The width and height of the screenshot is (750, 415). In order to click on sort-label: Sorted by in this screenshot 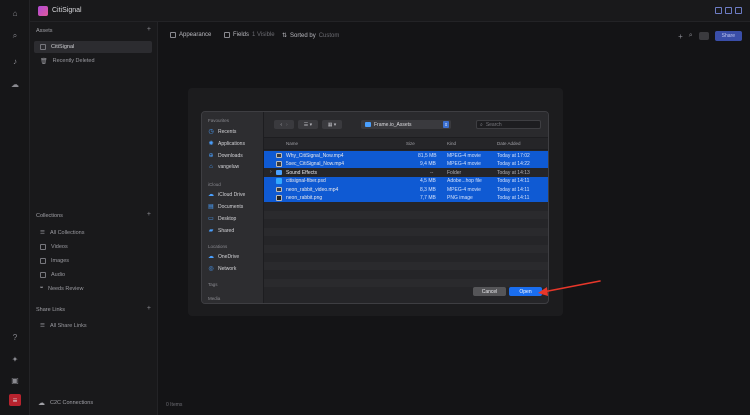, I will do `click(303, 35)`.